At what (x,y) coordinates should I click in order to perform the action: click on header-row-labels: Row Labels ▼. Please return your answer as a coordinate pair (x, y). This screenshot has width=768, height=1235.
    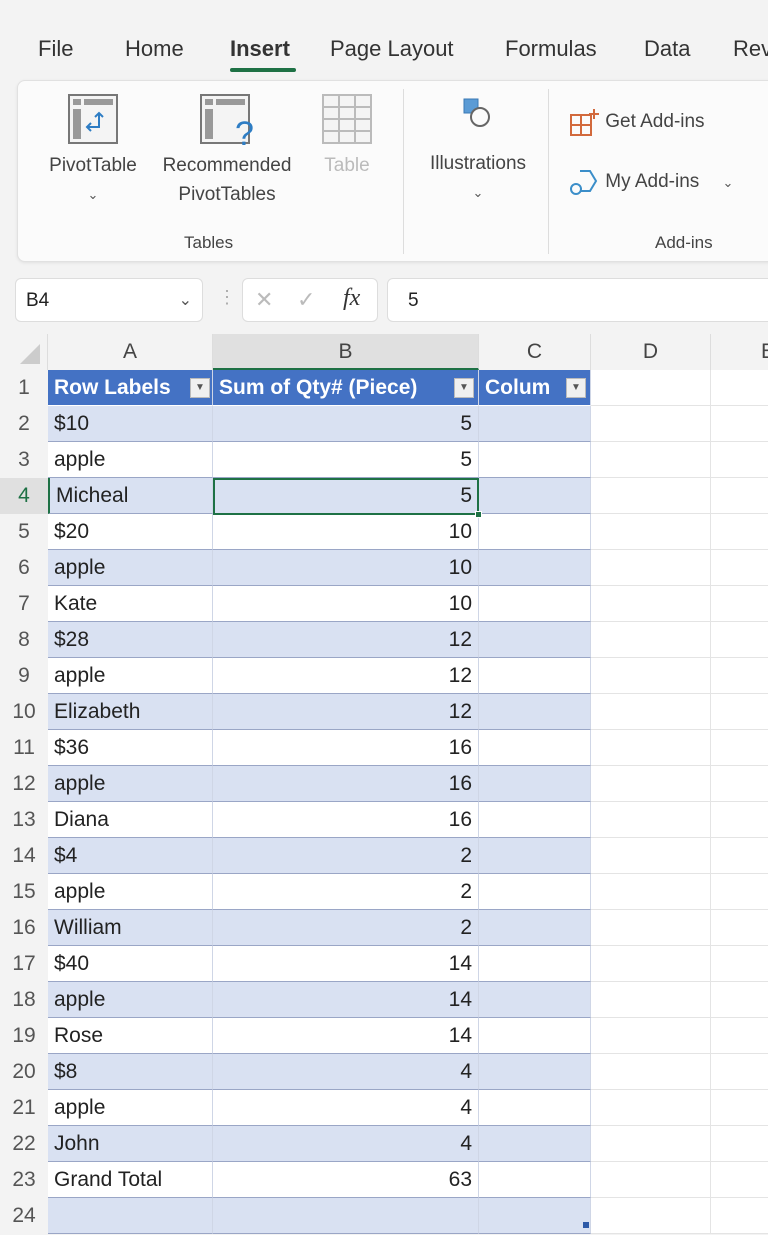
    Looking at the image, I should click on (130, 388).